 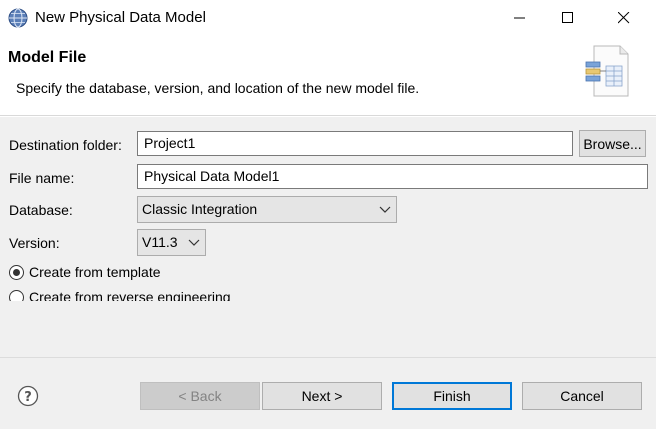 I want to click on globe-app-icon, so click(x=18, y=18).